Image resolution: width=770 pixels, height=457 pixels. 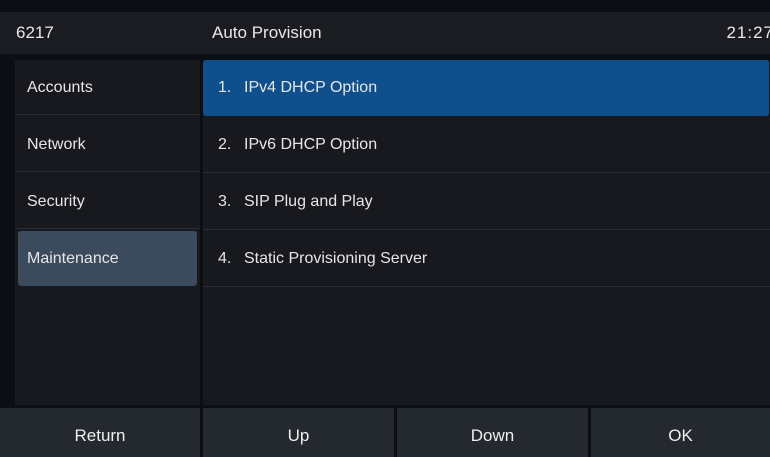 I want to click on status-bar: 6217 Auto Provision 21:27, so click(x=385, y=33).